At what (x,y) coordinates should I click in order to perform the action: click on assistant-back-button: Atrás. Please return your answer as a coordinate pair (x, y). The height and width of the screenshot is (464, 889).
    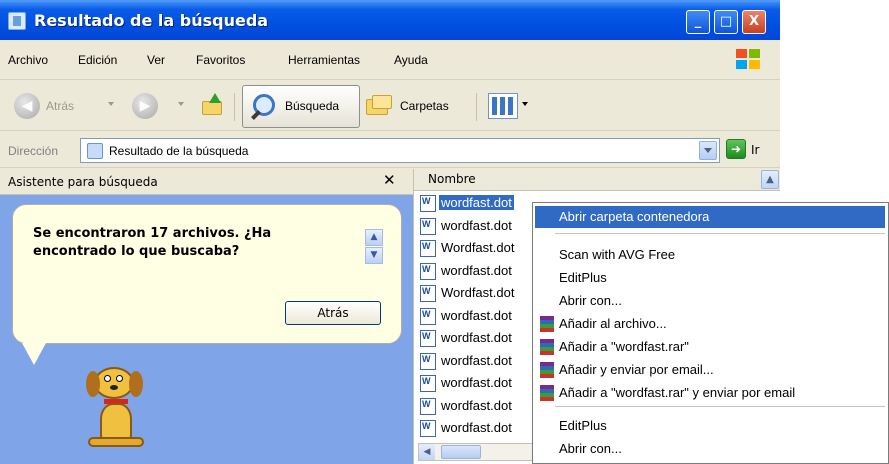
    Looking at the image, I should click on (333, 313).